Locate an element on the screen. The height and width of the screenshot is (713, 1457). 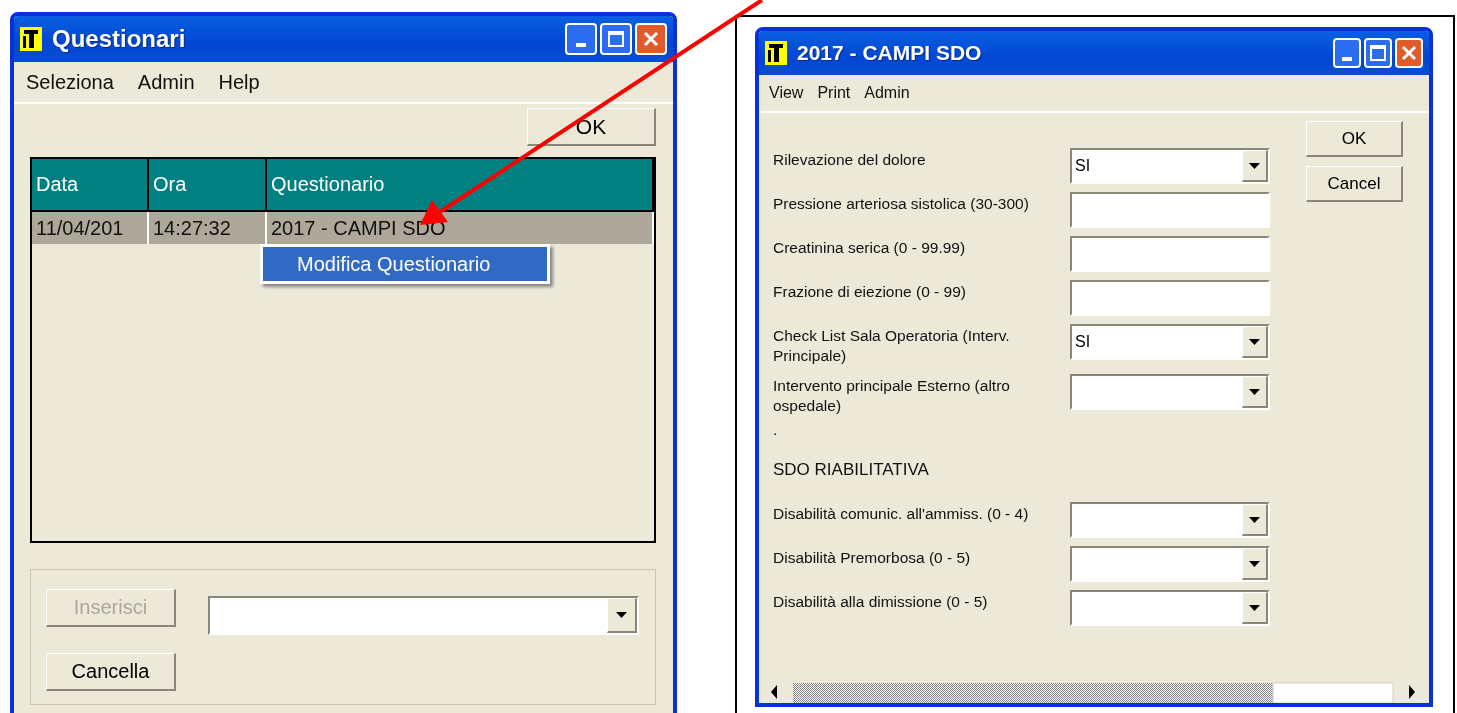
column-header: Ora is located at coordinates (208, 185).